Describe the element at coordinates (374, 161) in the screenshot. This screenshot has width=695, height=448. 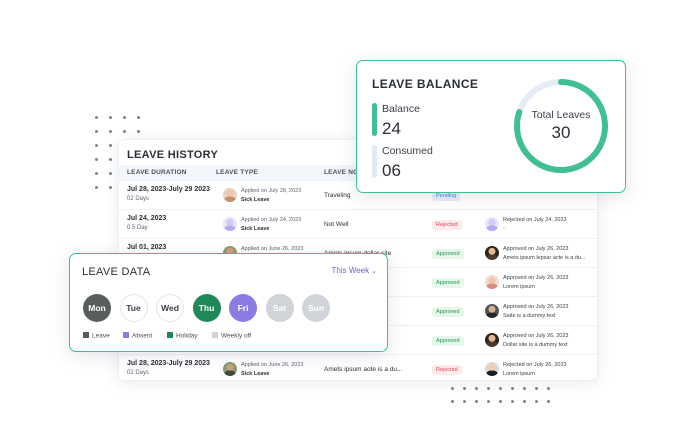
I see `consumed-indicator-bar` at that location.